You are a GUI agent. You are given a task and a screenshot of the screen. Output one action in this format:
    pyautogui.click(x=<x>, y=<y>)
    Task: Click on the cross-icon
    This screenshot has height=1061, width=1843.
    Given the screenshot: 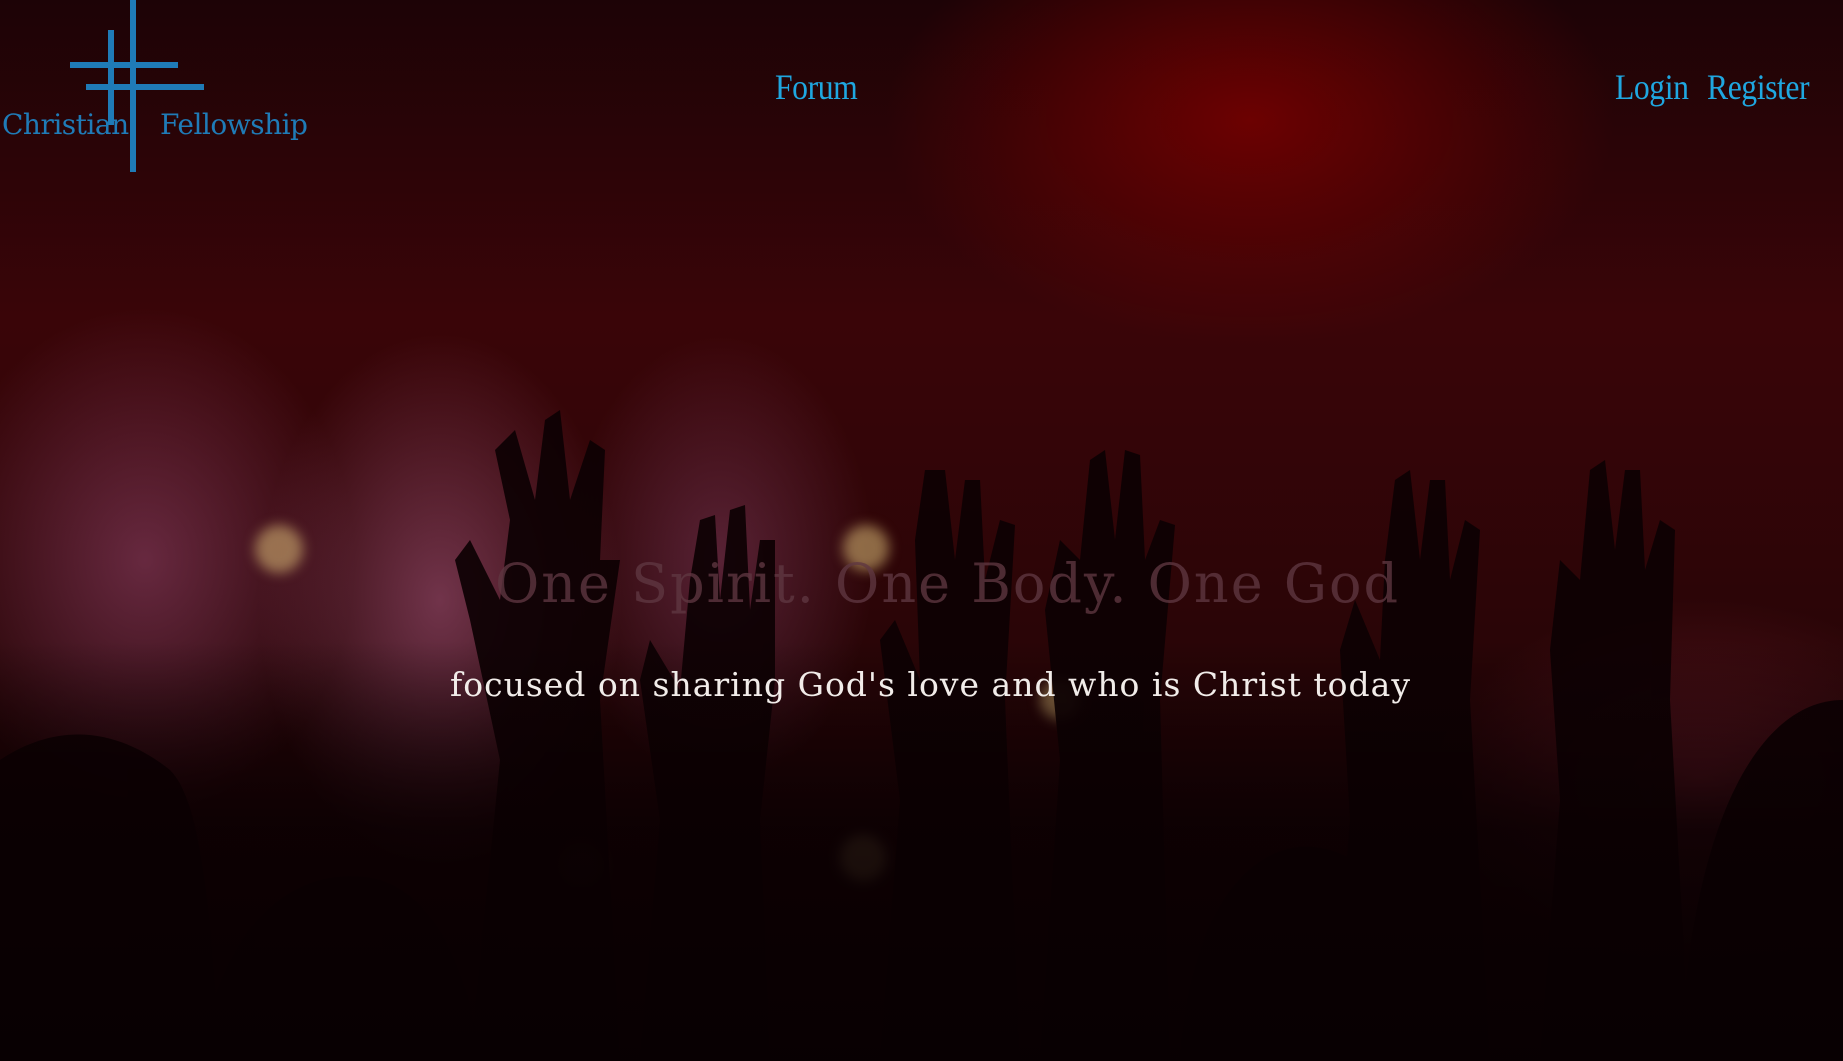 What is the action you would take?
    pyautogui.click(x=137, y=86)
    